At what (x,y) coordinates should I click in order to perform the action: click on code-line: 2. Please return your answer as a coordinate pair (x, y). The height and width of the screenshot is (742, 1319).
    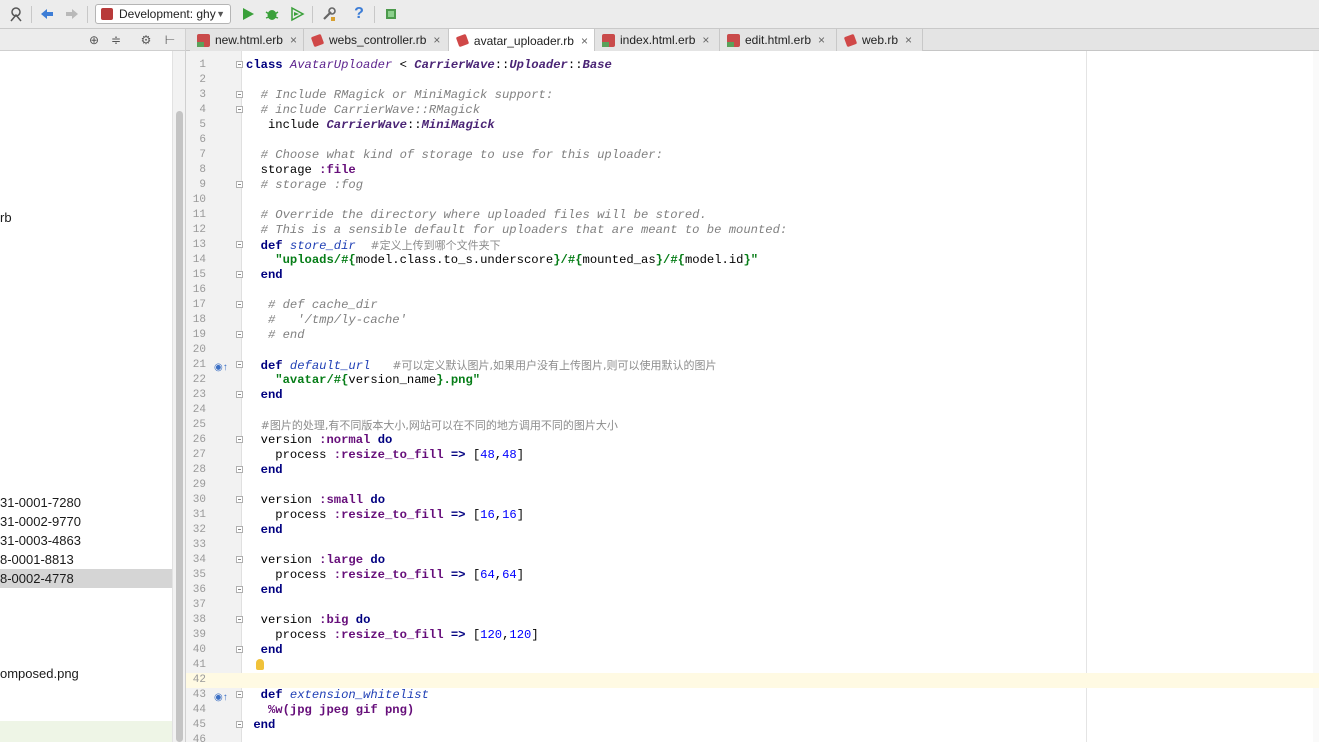
    Looking at the image, I should click on (752, 80).